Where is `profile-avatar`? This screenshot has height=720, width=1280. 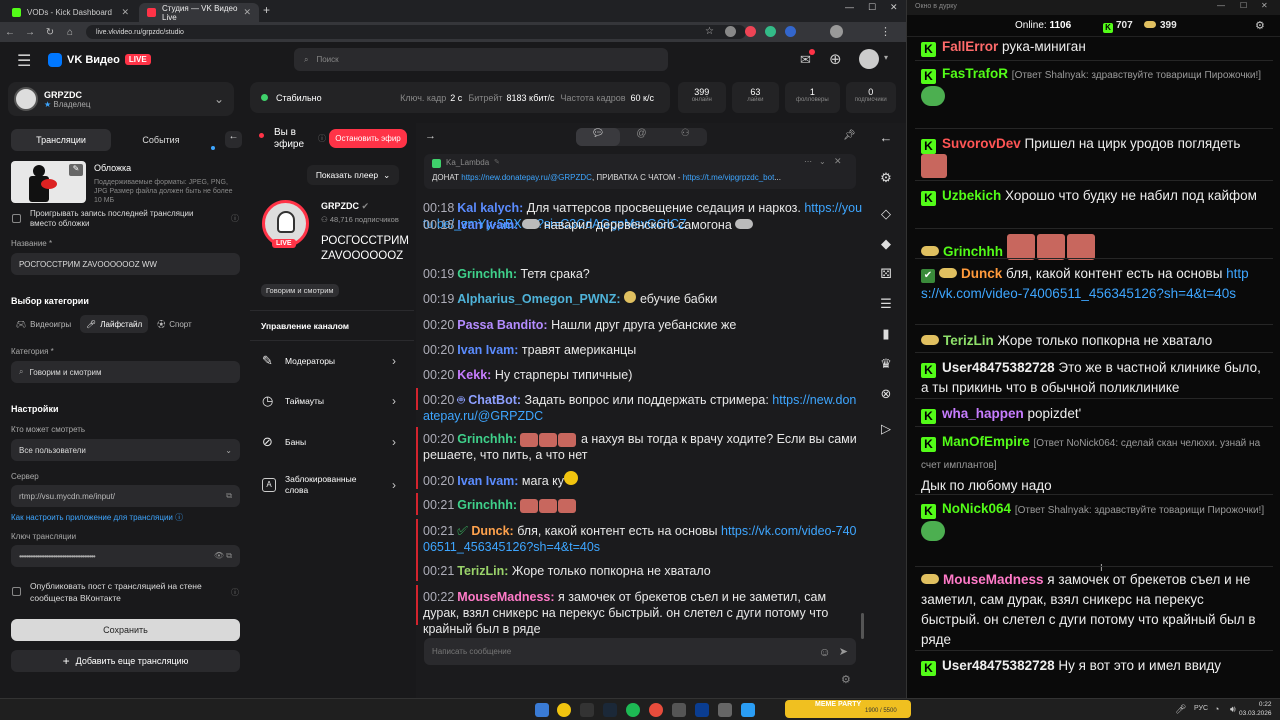
profile-avatar is located at coordinates (836, 31).